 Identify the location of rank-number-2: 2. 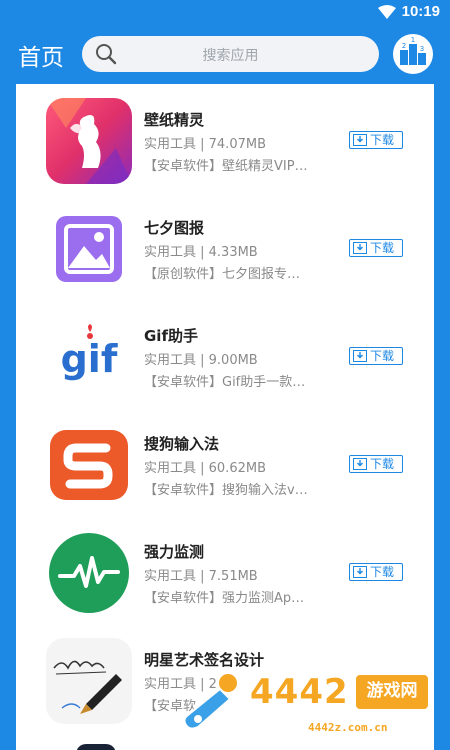
(404, 46).